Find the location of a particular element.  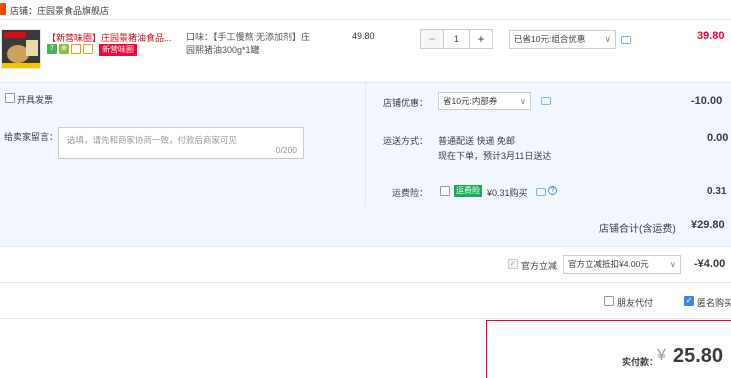

product-spec: 口味：【手工慢熬 无添加剂】庄 园熙猪油300g*1罐 is located at coordinates (248, 43).